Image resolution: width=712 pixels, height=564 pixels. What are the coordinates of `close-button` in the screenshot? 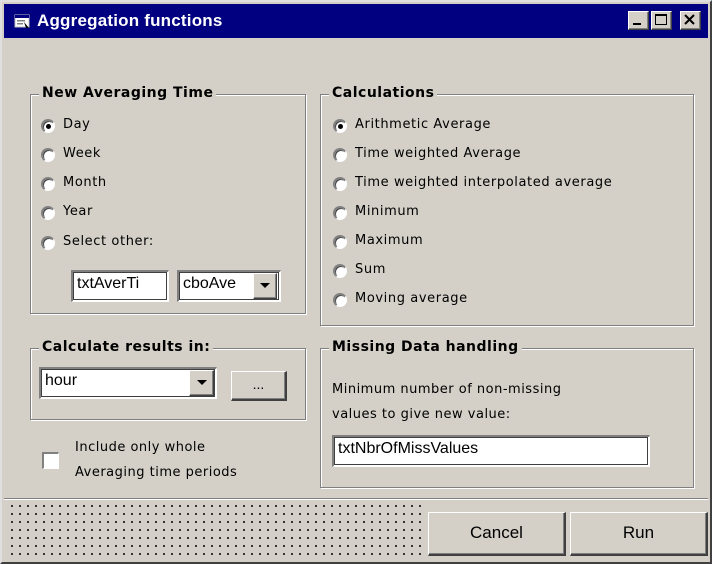 It's located at (690, 20).